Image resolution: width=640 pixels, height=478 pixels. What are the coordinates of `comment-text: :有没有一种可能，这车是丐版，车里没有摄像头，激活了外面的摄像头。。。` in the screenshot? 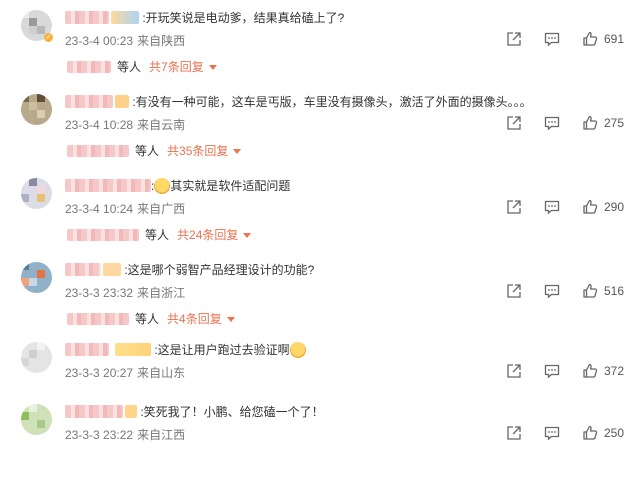 It's located at (332, 102).